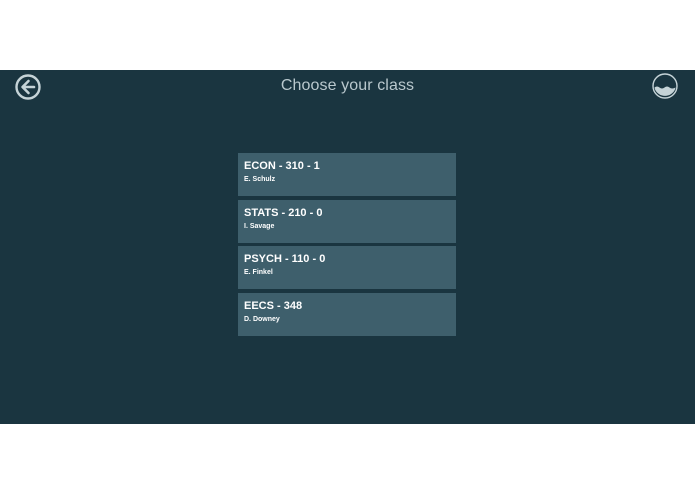  I want to click on app-logo, so click(665, 86).